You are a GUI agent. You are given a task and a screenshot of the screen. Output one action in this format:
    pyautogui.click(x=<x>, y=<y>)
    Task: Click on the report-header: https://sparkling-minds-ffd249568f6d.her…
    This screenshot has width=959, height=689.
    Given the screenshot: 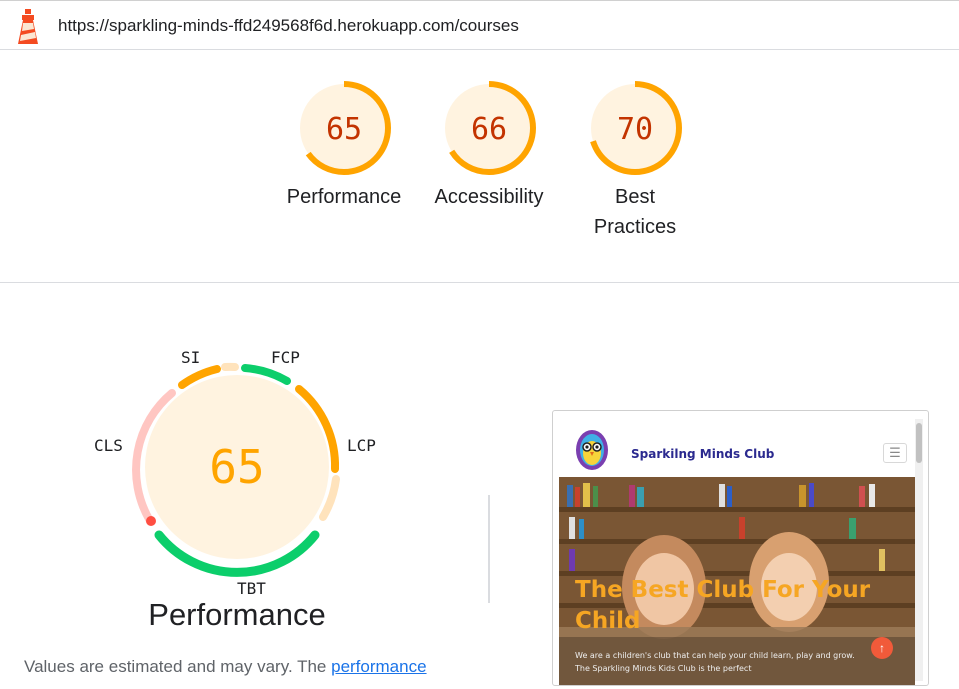 What is the action you would take?
    pyautogui.click(x=479, y=25)
    